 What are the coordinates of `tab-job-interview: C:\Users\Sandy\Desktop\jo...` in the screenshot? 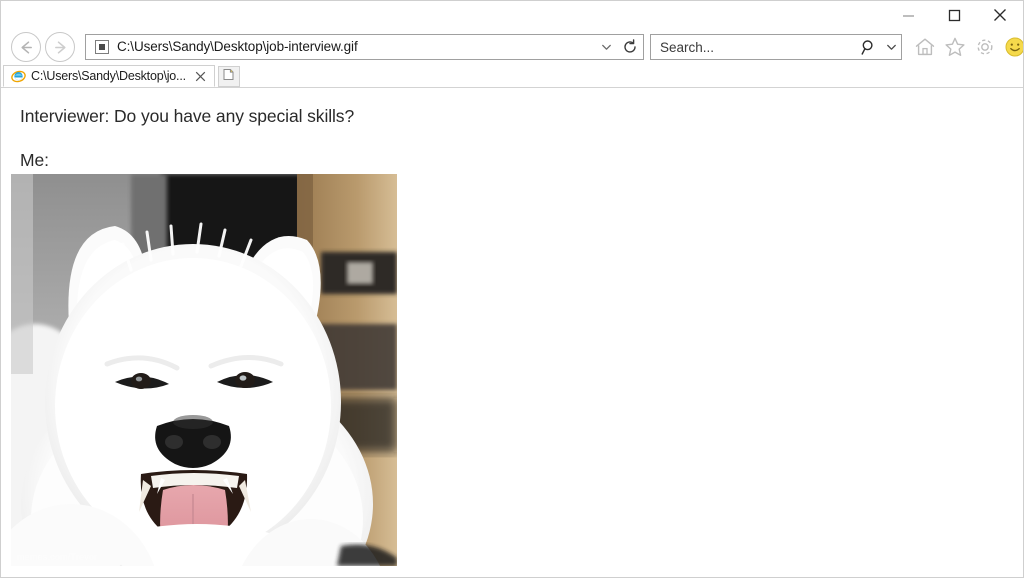 It's located at (109, 76).